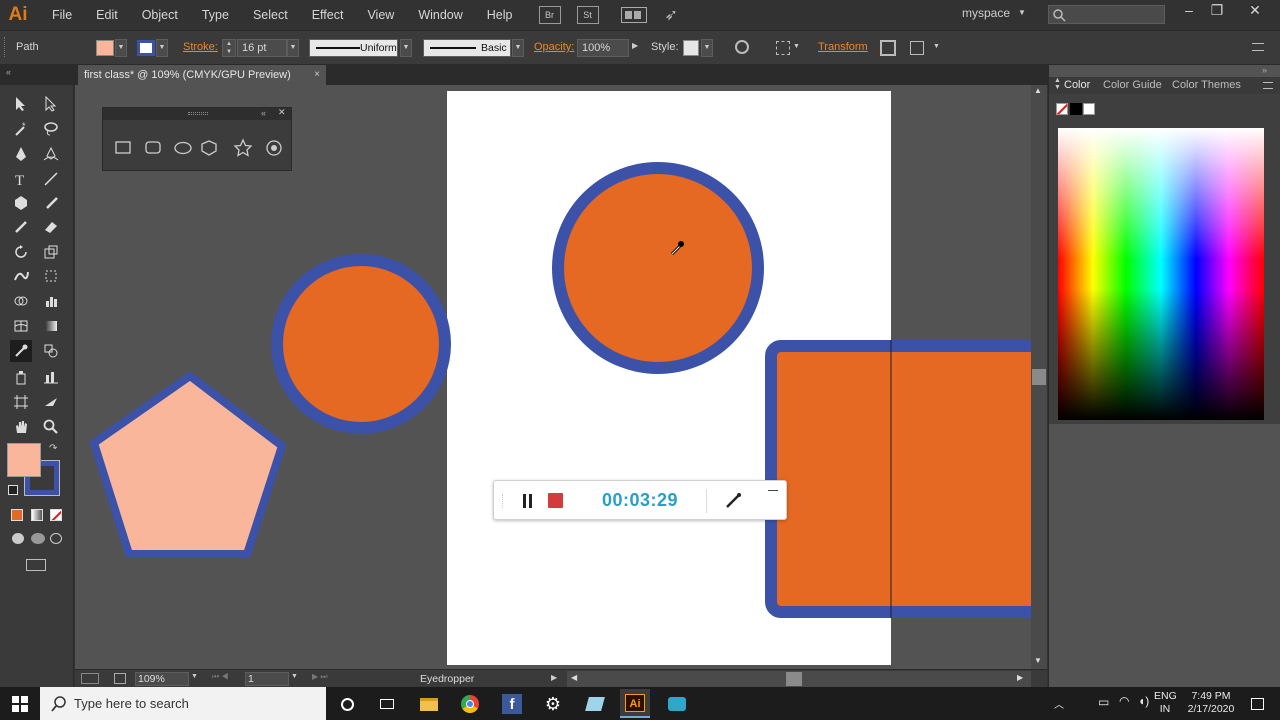 Image resolution: width=1280 pixels, height=720 pixels. Describe the element at coordinates (18, 538) in the screenshot. I see `draw-normal-icon` at that location.